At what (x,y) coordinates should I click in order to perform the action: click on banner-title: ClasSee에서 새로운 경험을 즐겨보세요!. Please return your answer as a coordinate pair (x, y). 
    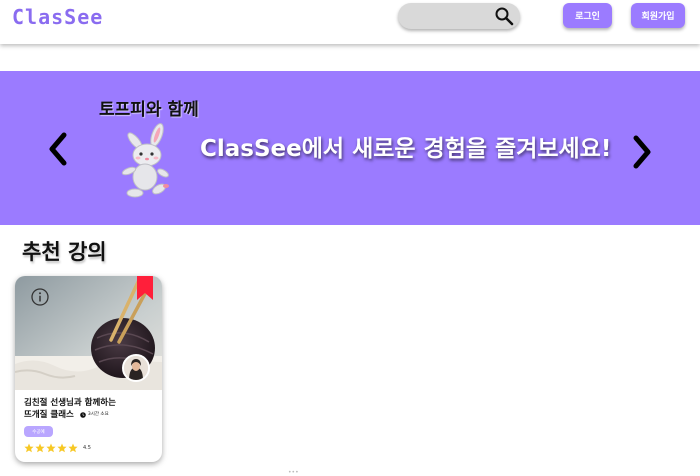
    Looking at the image, I should click on (406, 149).